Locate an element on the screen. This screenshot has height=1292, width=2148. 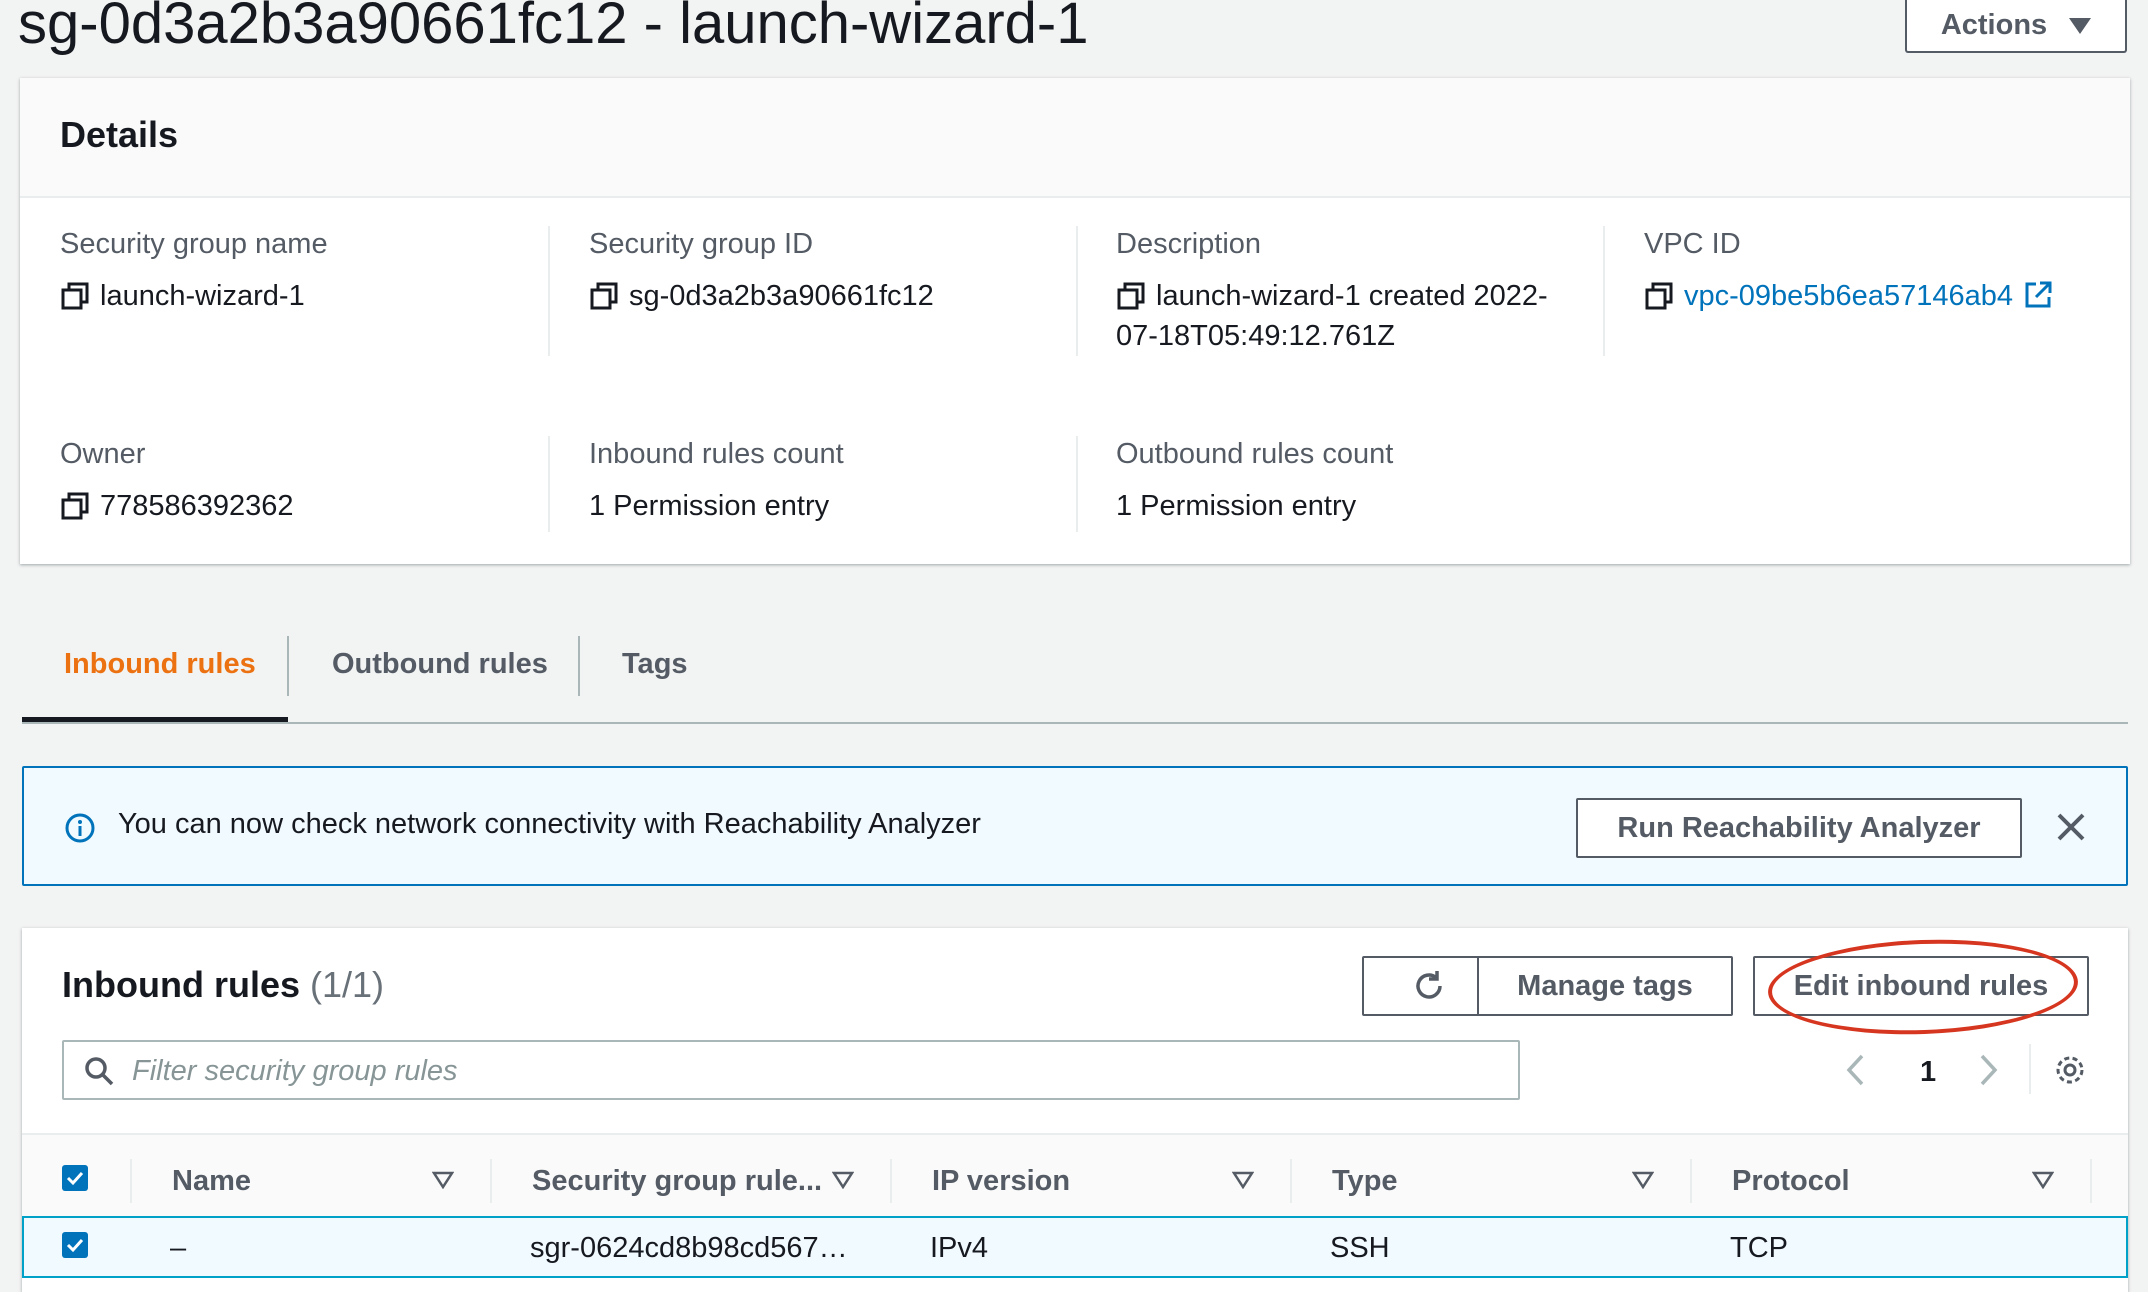
owner-value: 778586392362 is located at coordinates (177, 506).